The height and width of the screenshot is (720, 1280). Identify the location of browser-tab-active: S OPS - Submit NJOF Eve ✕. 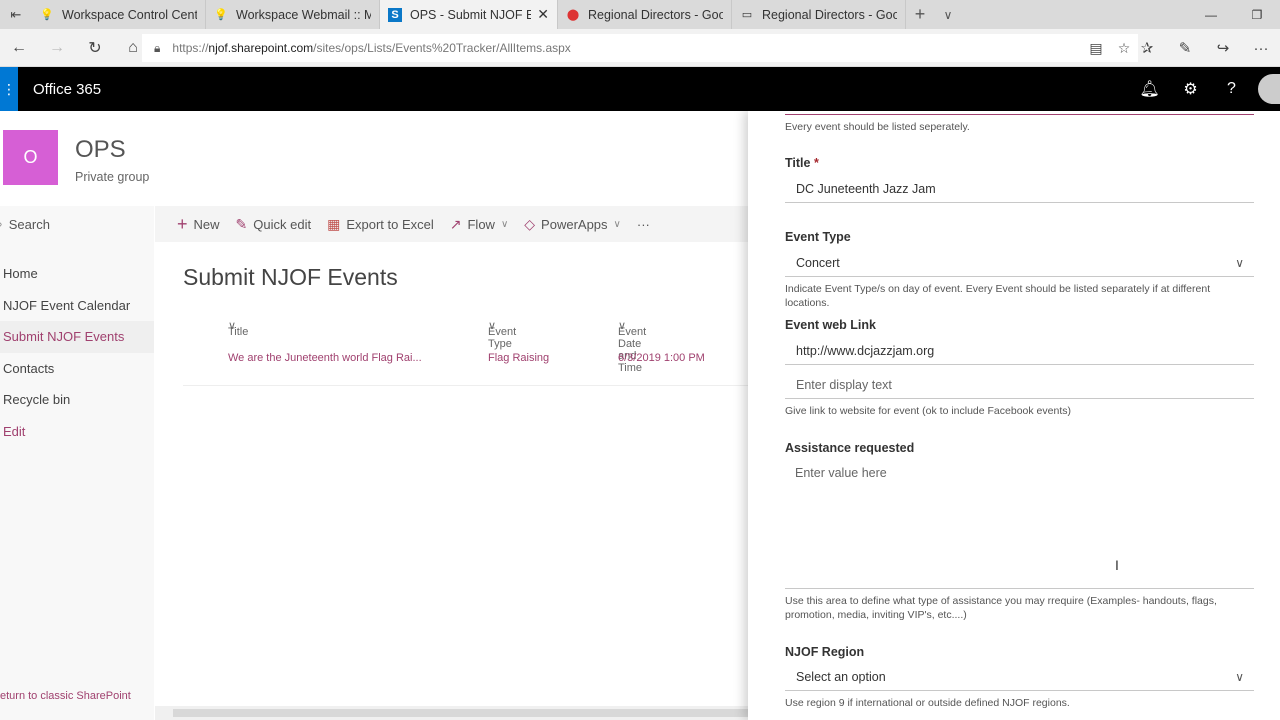
(469, 14).